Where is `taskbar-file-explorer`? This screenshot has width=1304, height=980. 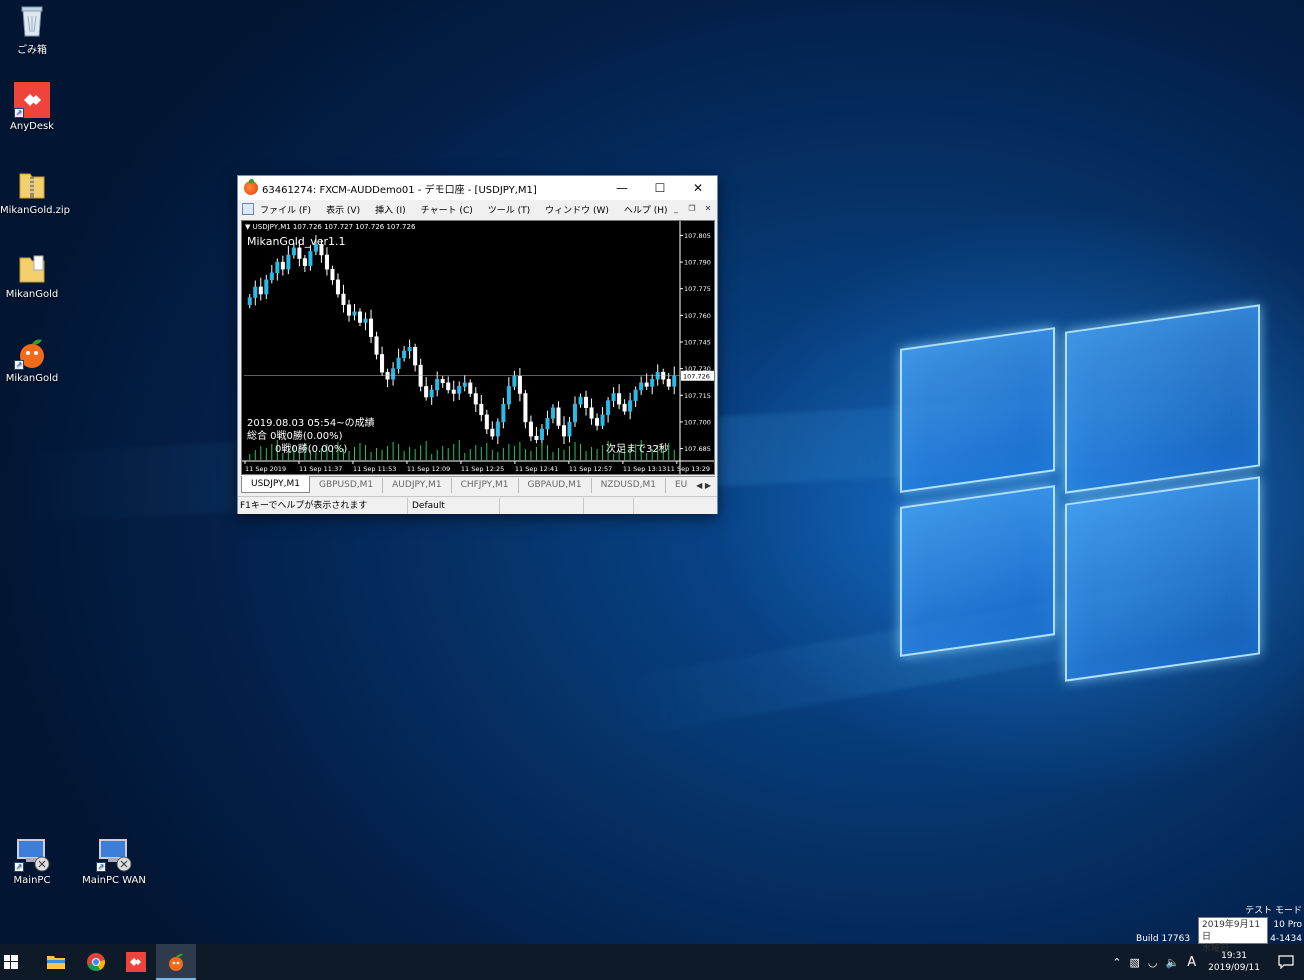 taskbar-file-explorer is located at coordinates (56, 962).